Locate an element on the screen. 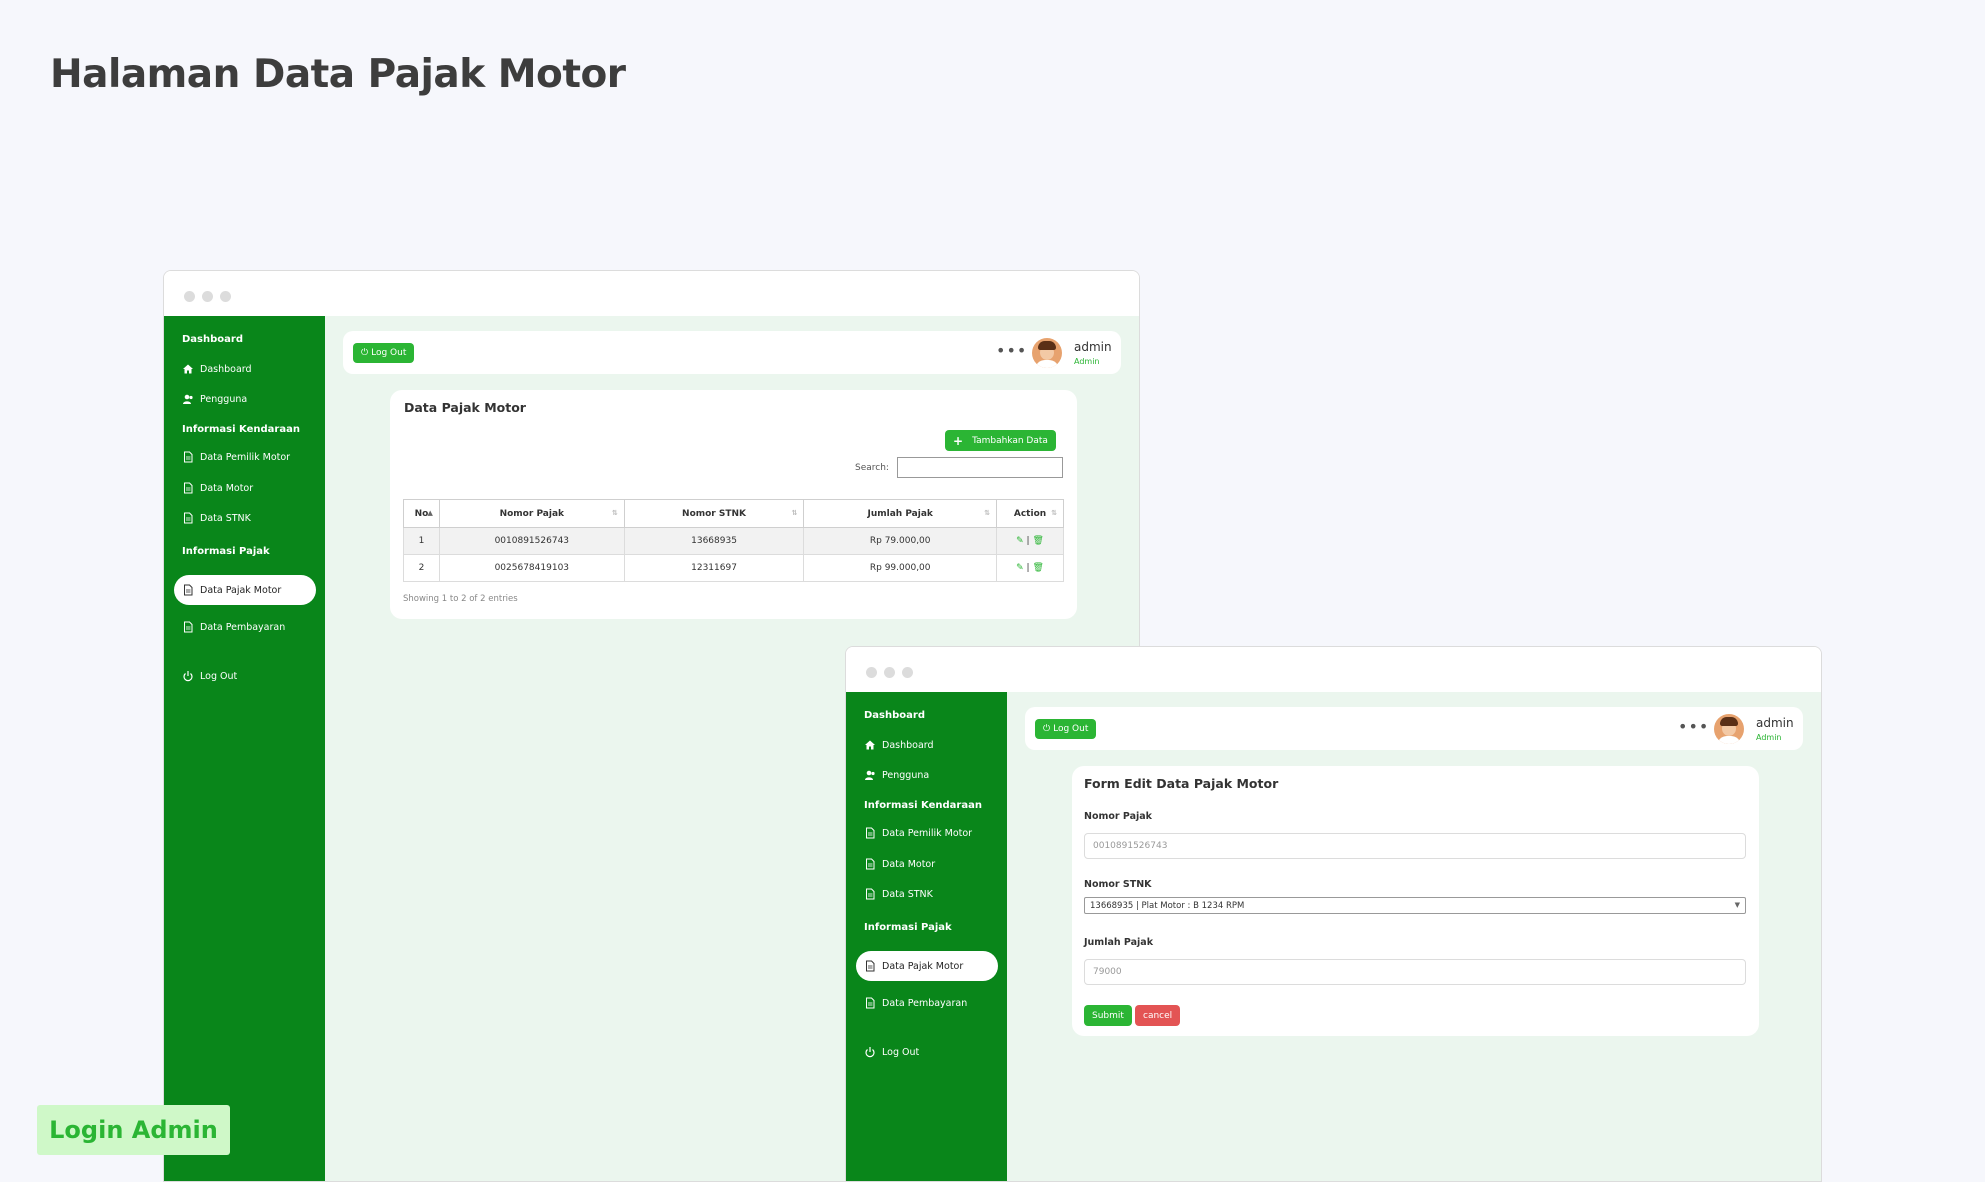 Image resolution: width=1985 pixels, height=1182 pixels. search-input is located at coordinates (980, 467).